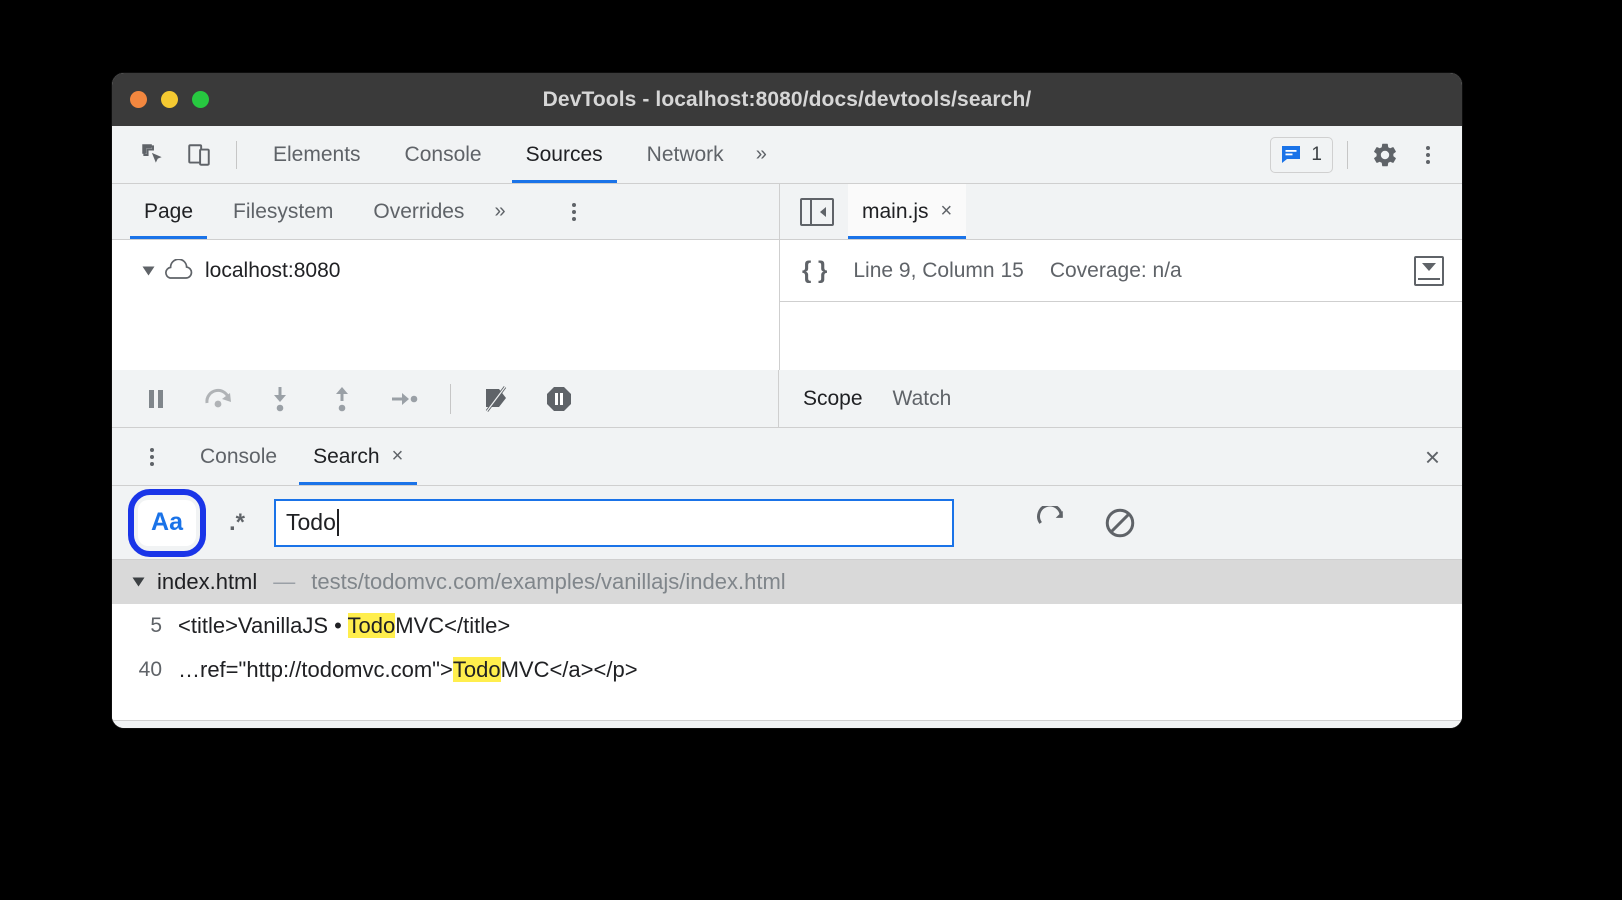 This screenshot has height=900, width=1622. I want to click on text-caret, so click(337, 522).